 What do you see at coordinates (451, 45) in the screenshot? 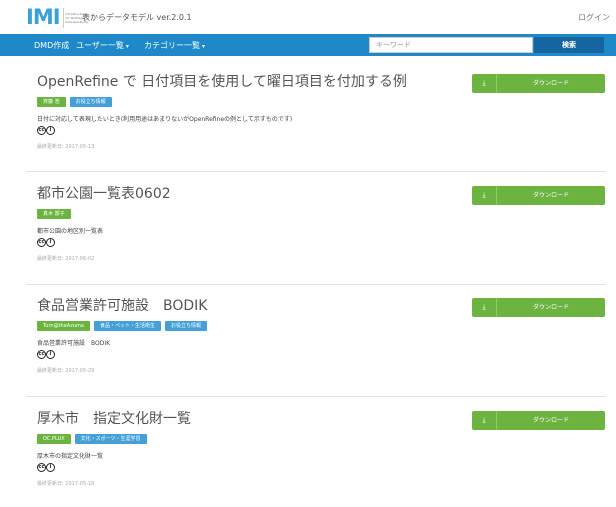
I see `search-input: キーワード` at bounding box center [451, 45].